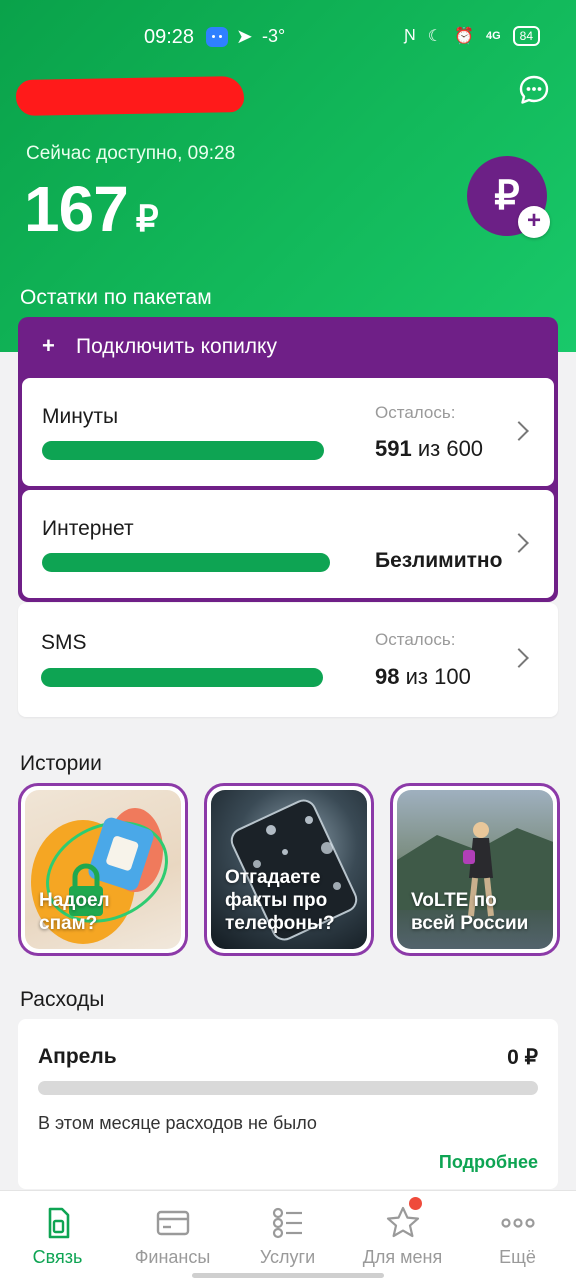 The image size is (576, 1280). Describe the element at coordinates (288, 1088) in the screenshot. I see `expenses-progress-bar` at that location.